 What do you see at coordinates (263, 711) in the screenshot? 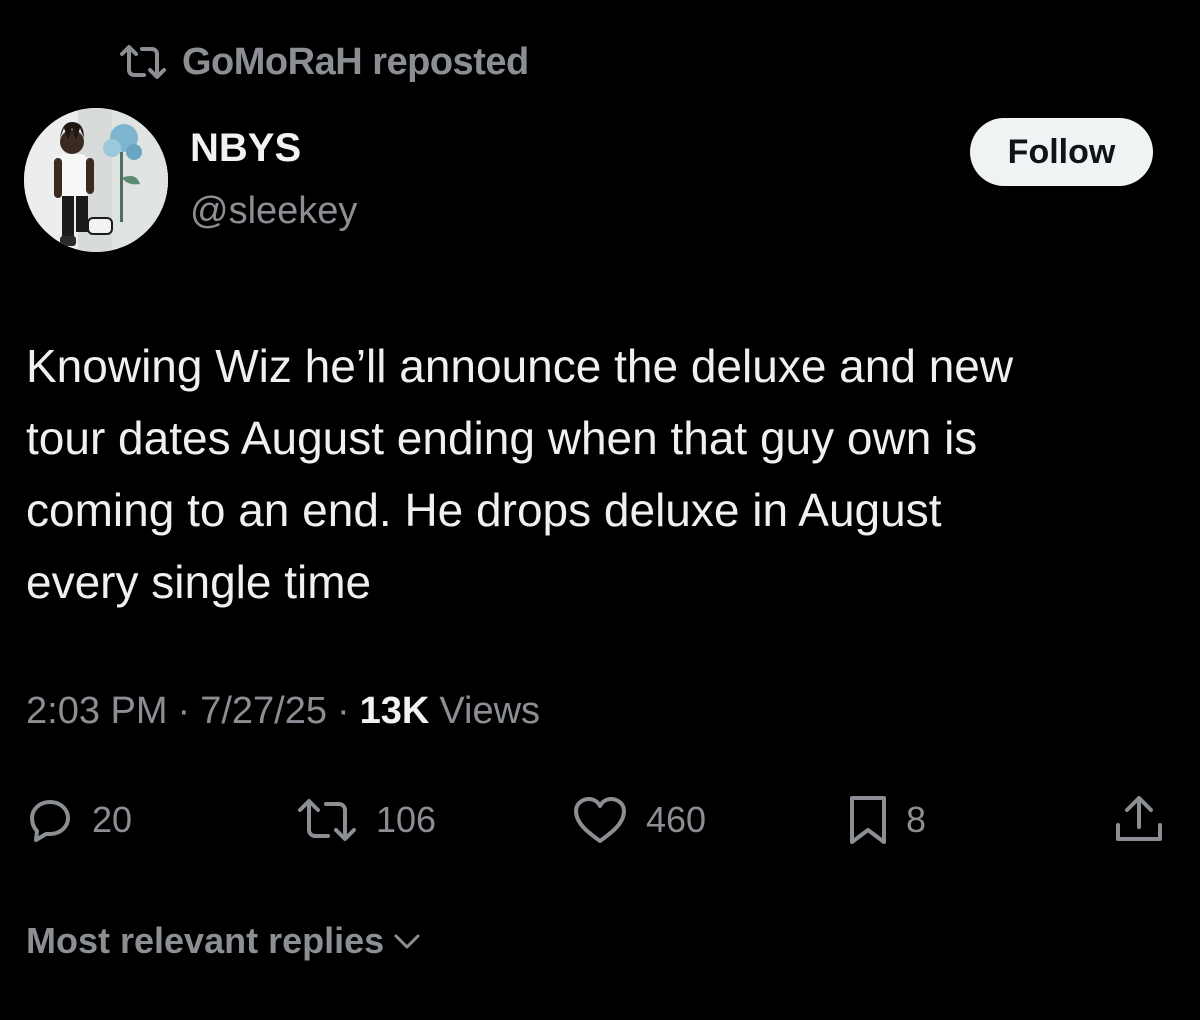
I see `tweet-date: 7/27/25` at bounding box center [263, 711].